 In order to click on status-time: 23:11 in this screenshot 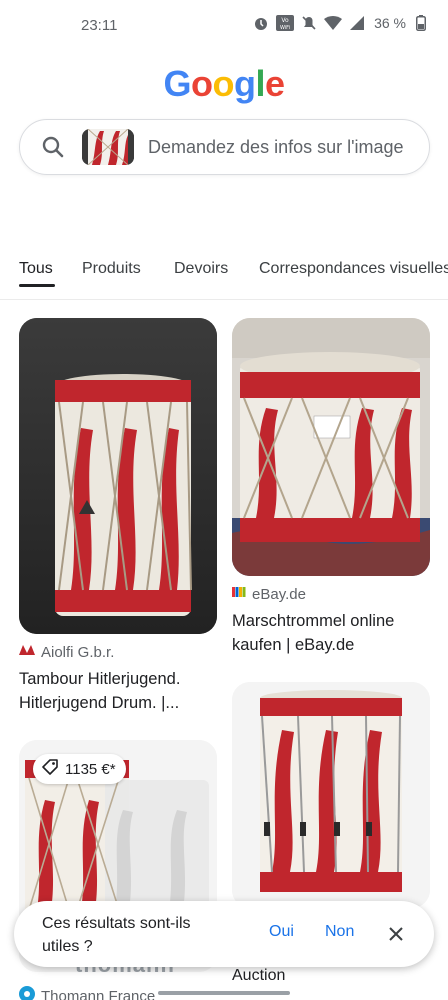, I will do `click(99, 25)`.